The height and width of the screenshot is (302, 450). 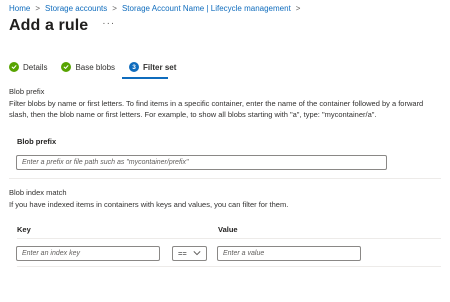 What do you see at coordinates (145, 78) in the screenshot?
I see `active-tab-indicator` at bounding box center [145, 78].